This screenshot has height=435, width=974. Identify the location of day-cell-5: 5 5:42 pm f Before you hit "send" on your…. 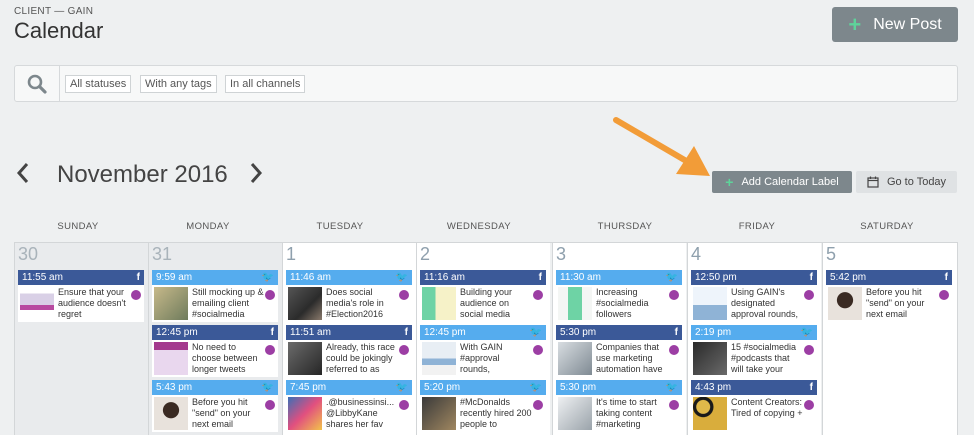
(890, 339).